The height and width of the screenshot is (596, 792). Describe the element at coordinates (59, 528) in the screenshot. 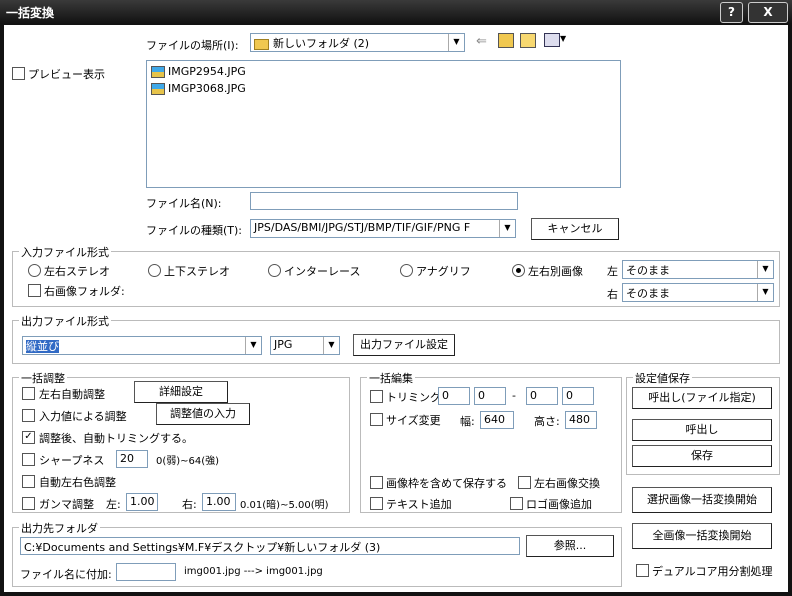

I see `output-folder-title: 出力先フォルダ` at that location.